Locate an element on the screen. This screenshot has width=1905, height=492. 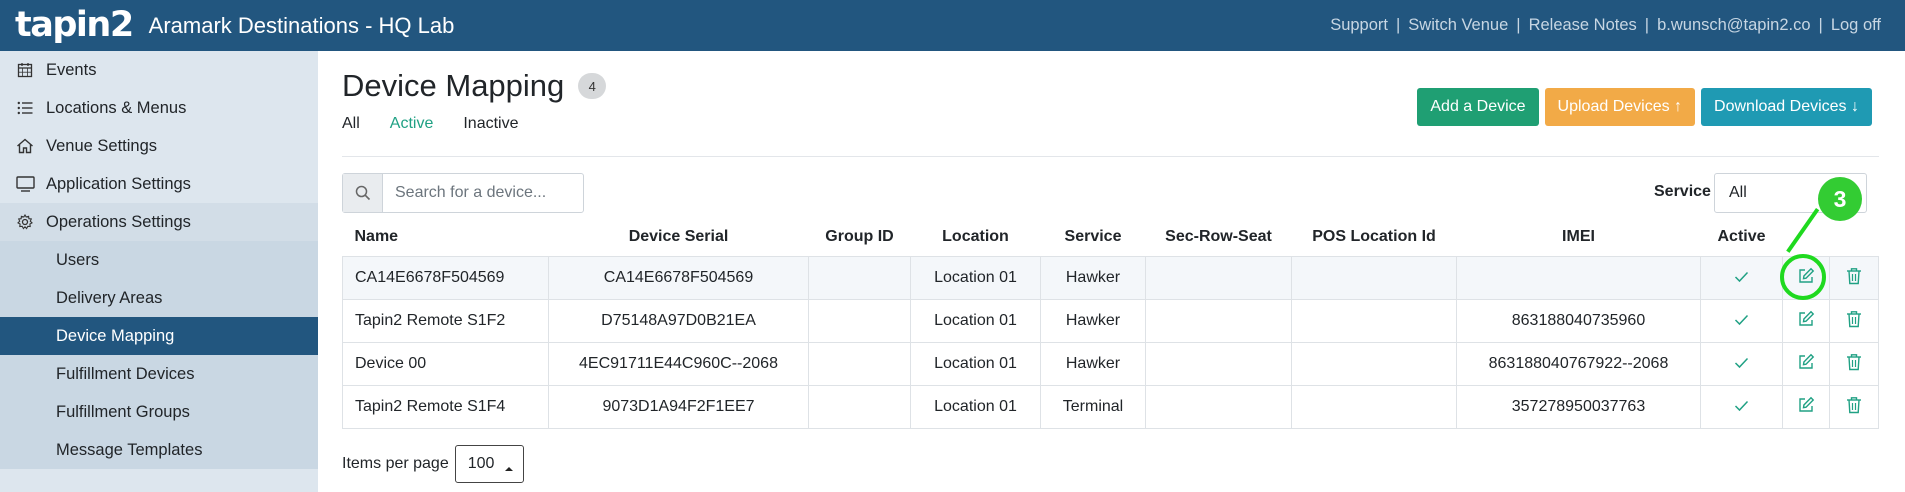
search-input is located at coordinates (483, 193).